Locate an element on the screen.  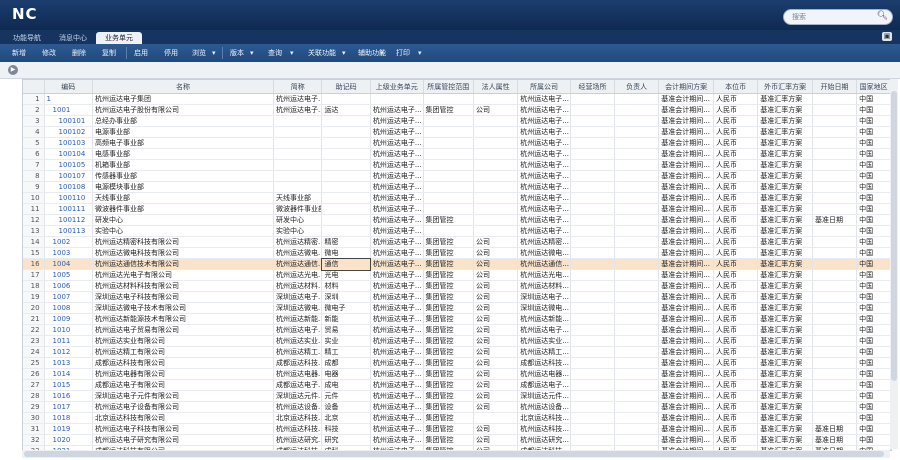
header-company: 所属公司 is located at coordinates (544, 87).